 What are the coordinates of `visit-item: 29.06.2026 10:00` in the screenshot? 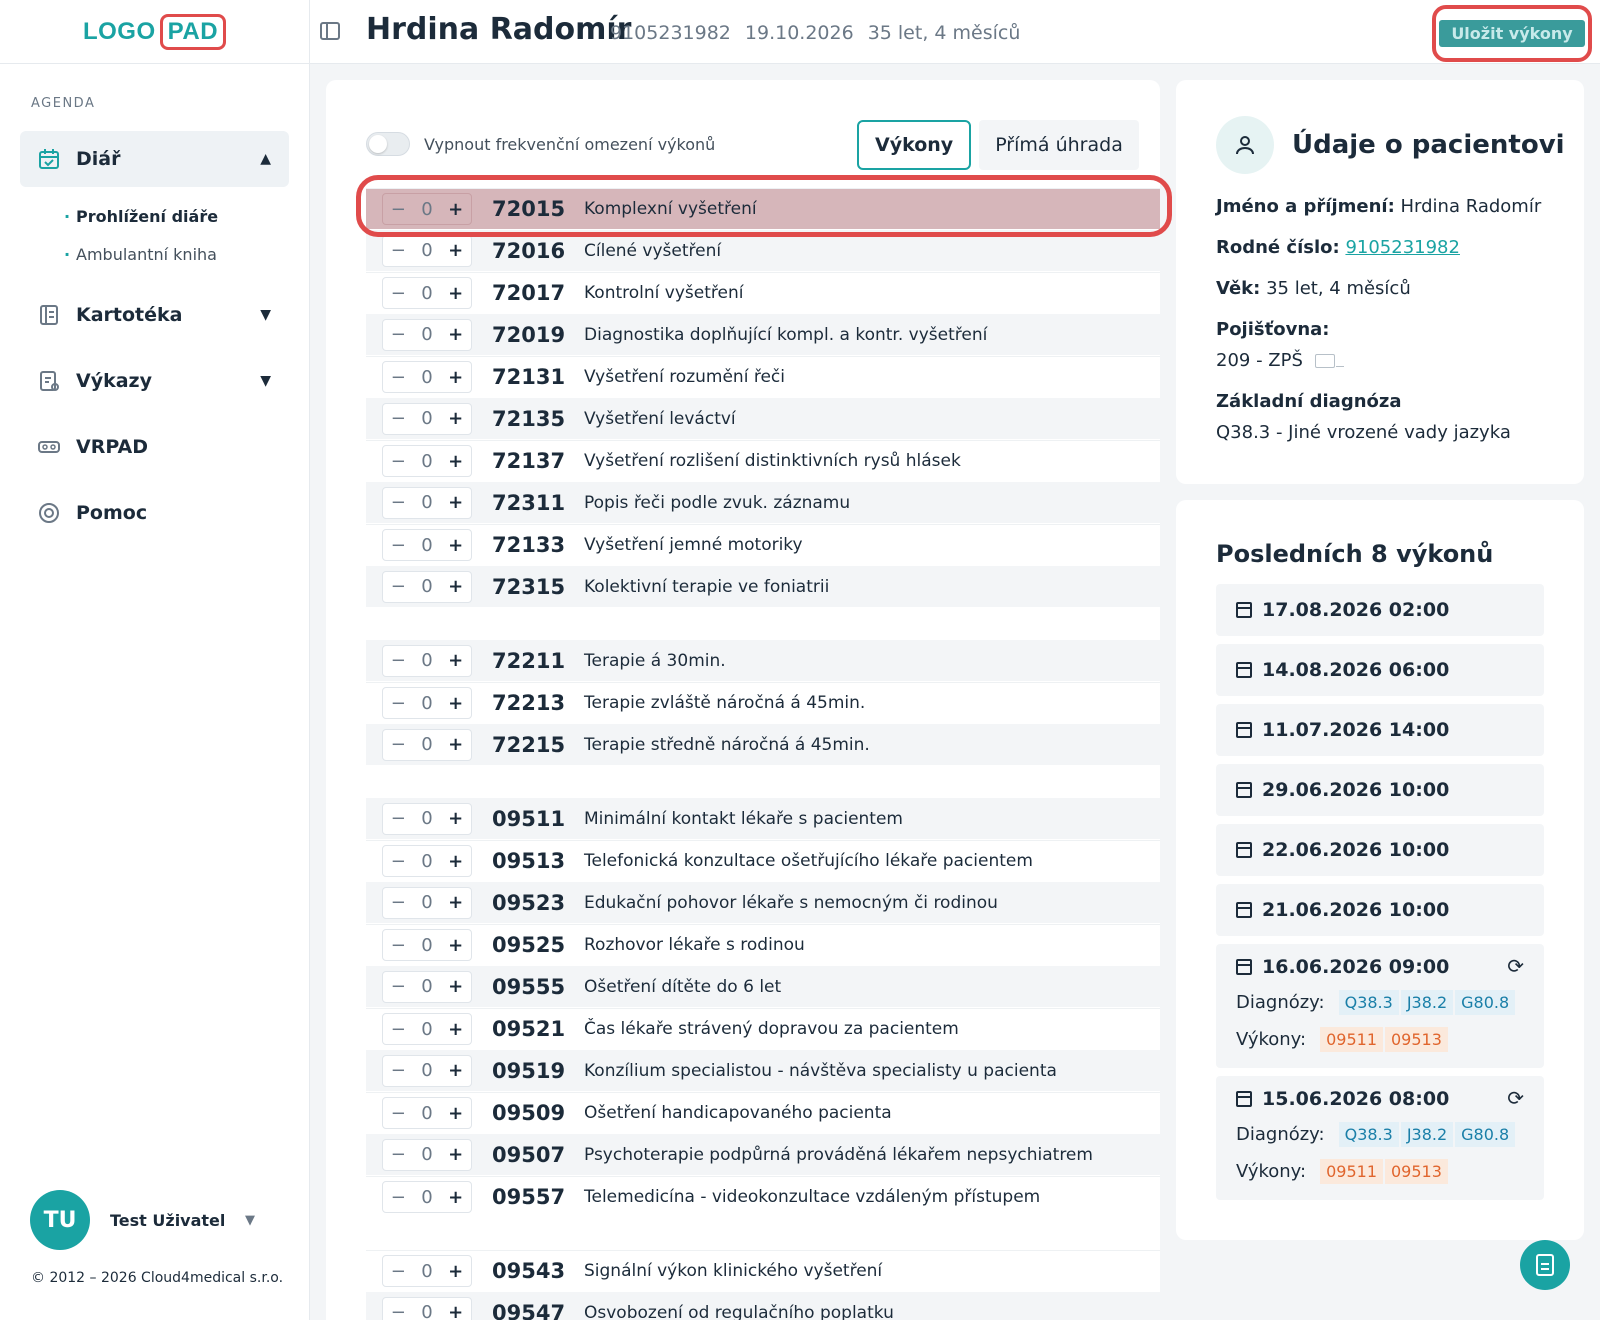 It's located at (1380, 790).